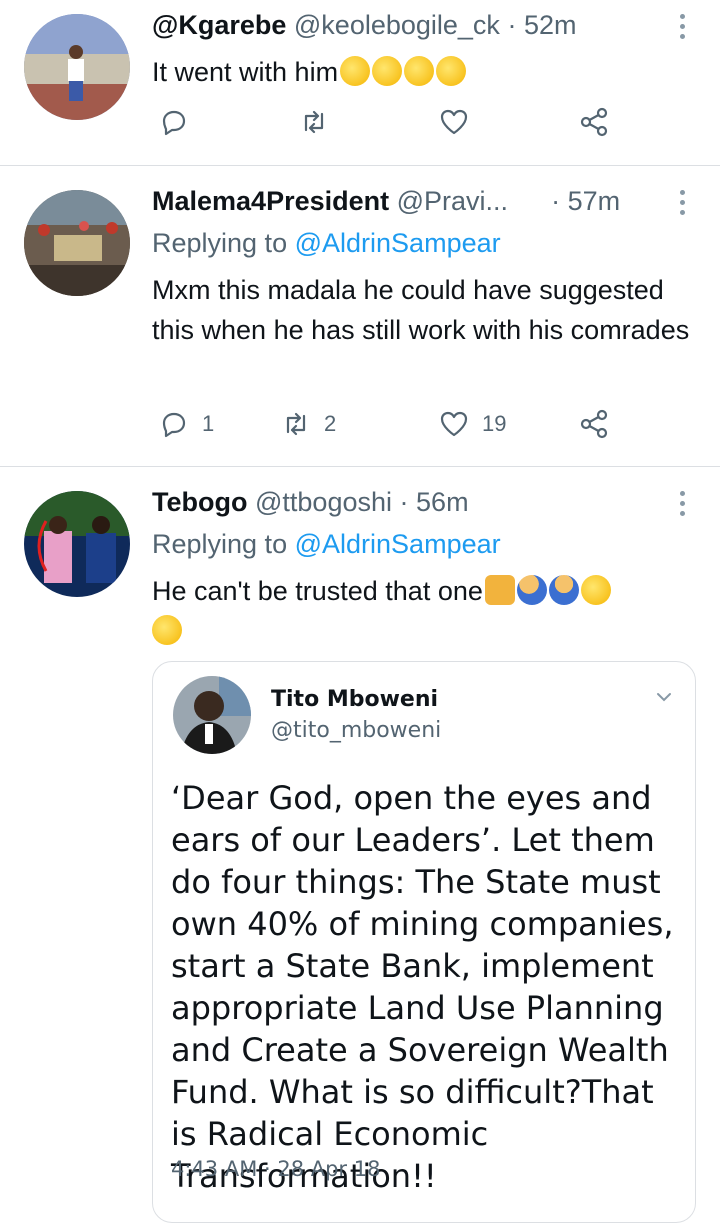 This screenshot has width=720, height=1223. What do you see at coordinates (270, 201) in the screenshot?
I see `display-name: Malema4President` at bounding box center [270, 201].